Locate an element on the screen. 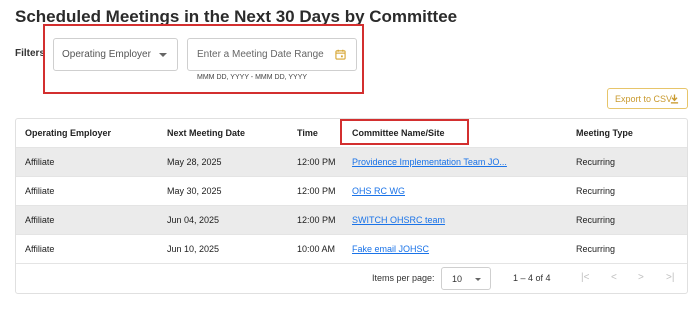  committee-link: OHS RC WG is located at coordinates (378, 191).